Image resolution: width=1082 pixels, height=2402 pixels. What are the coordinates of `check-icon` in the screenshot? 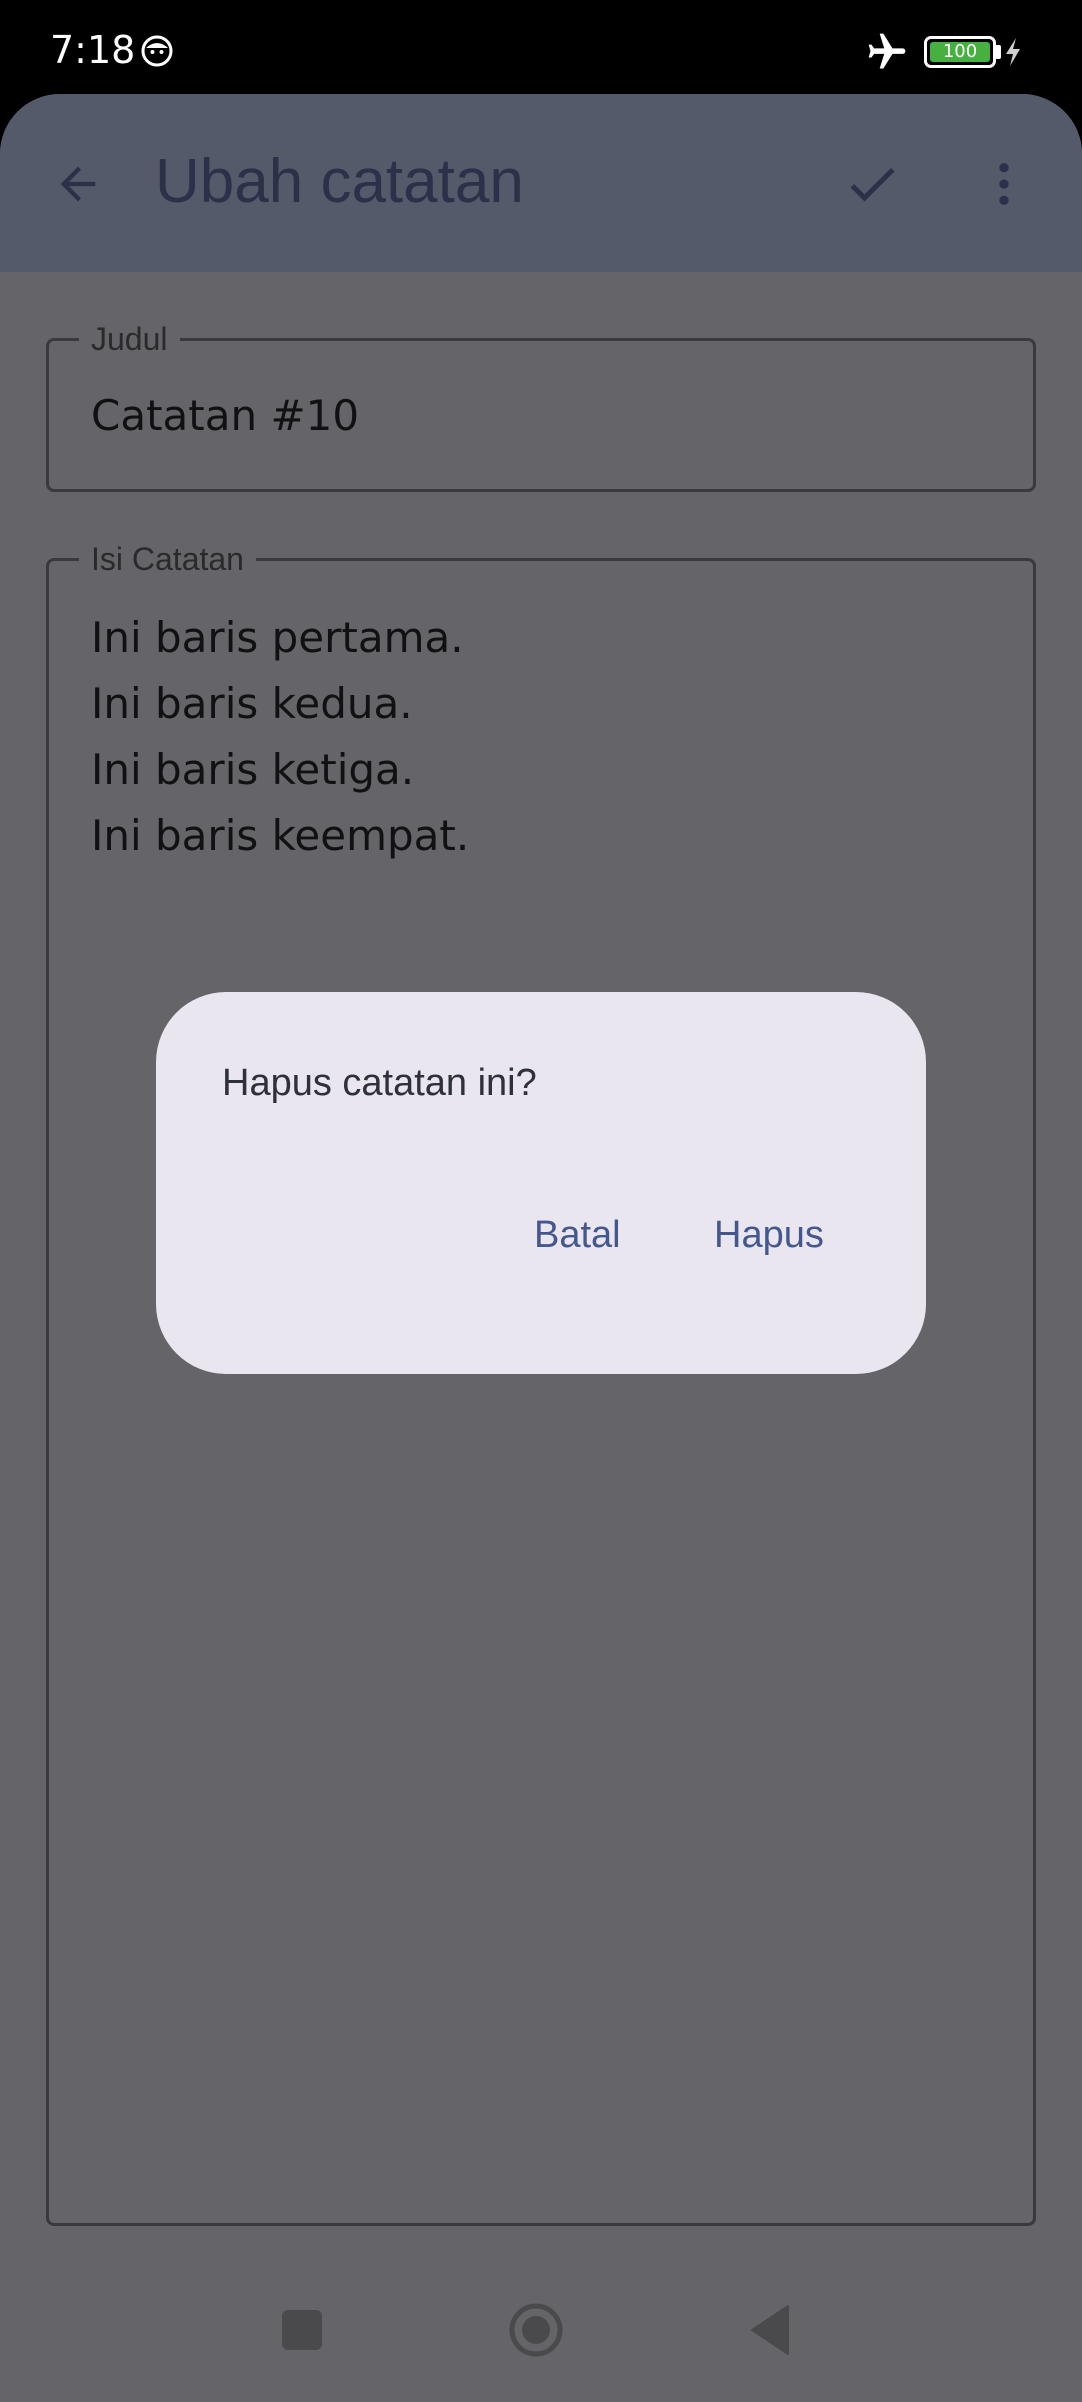 It's located at (872, 184).